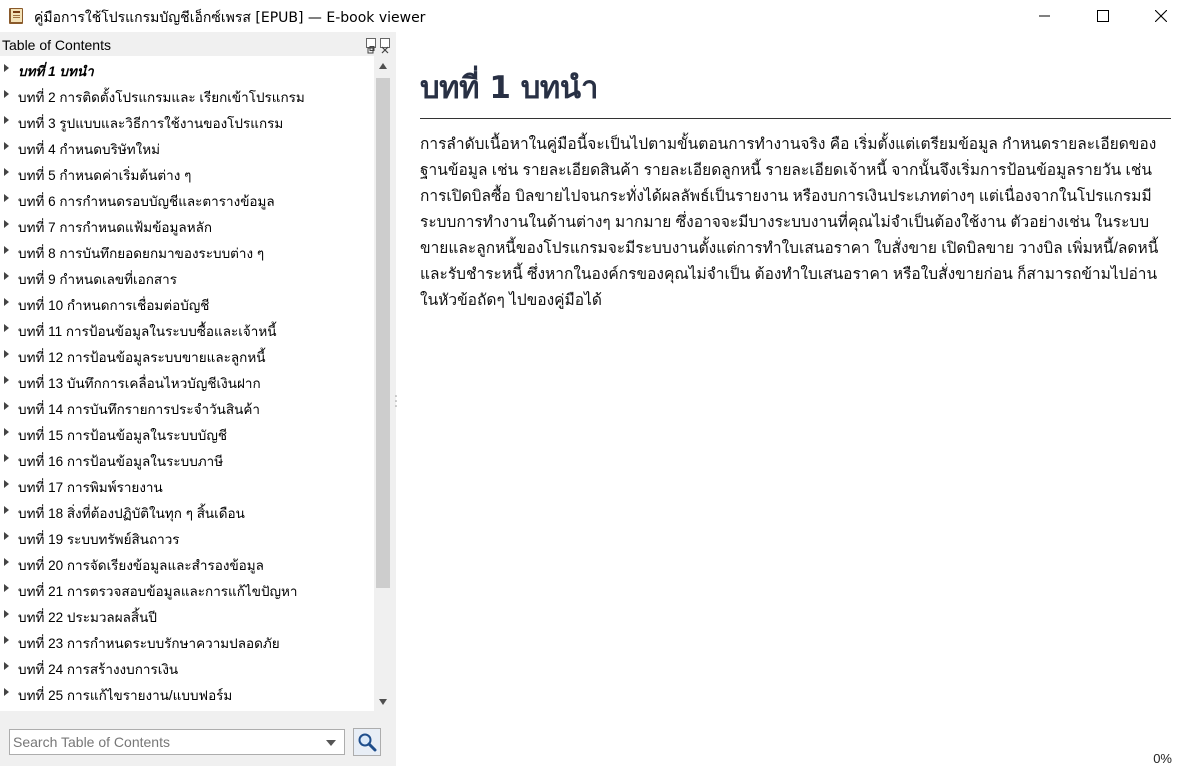  What do you see at coordinates (187, 147) in the screenshot?
I see `toc-item: บทที่ 4 กำหนดบริษัทใหม่` at bounding box center [187, 147].